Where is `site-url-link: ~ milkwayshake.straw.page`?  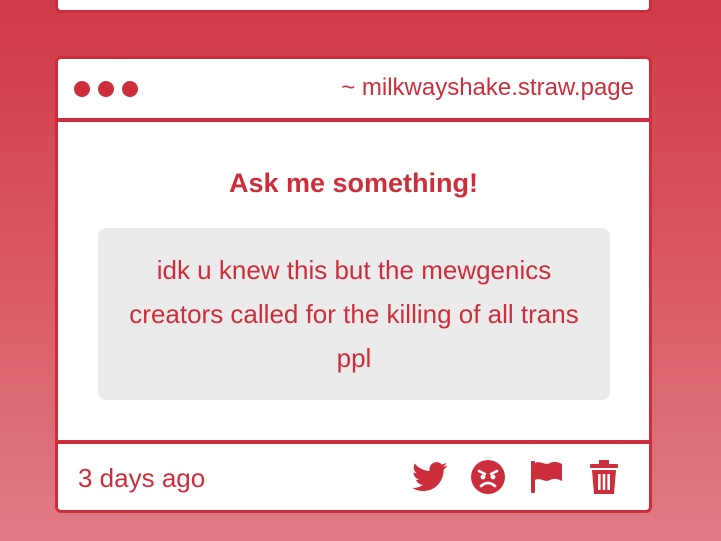
site-url-link: ~ milkwayshake.straw.page is located at coordinates (487, 88).